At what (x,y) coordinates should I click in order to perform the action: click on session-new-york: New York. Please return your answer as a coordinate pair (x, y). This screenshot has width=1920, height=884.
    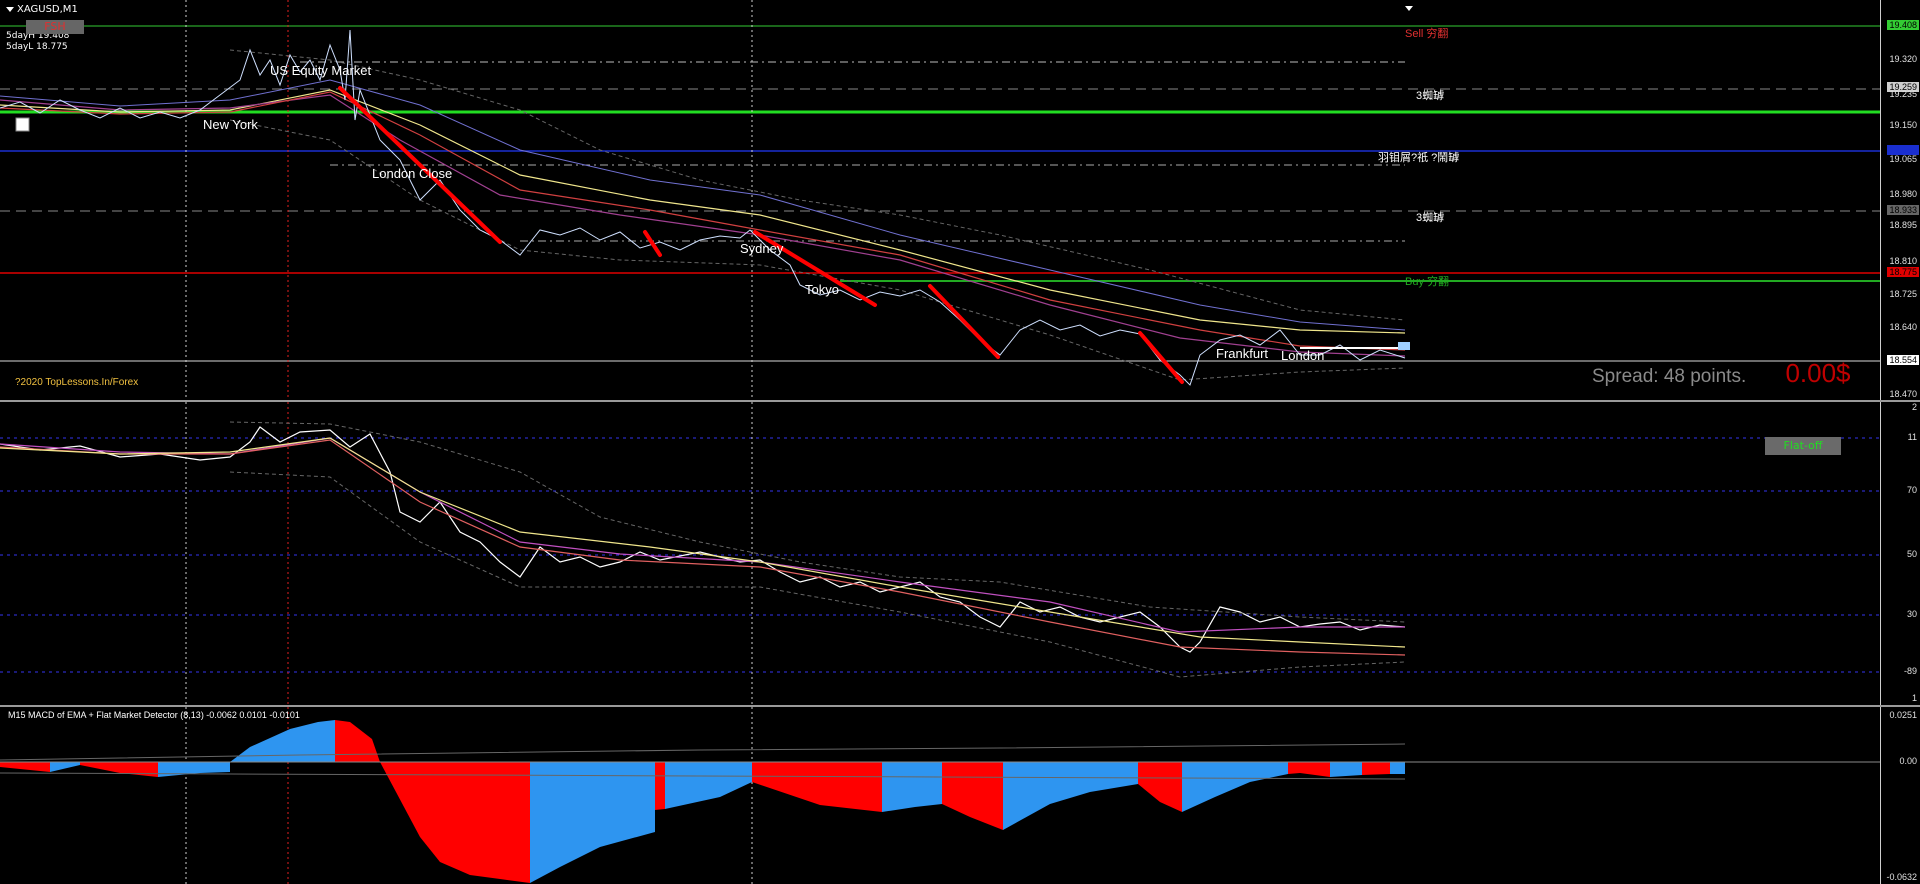
    Looking at the image, I should click on (230, 124).